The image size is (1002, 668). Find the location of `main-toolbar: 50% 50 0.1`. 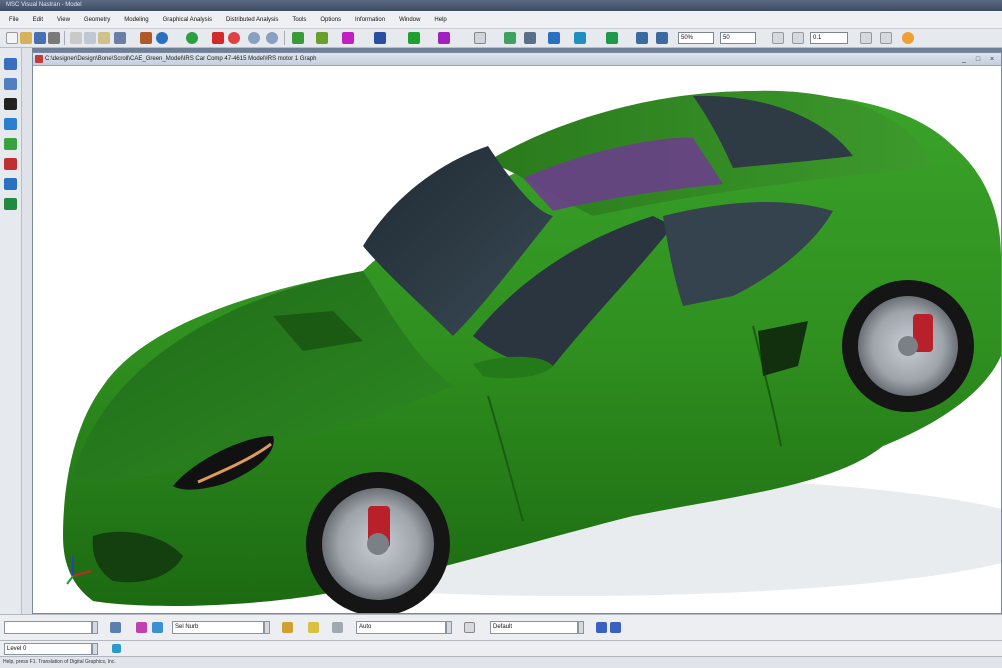

main-toolbar: 50% 50 0.1 is located at coordinates (501, 38).